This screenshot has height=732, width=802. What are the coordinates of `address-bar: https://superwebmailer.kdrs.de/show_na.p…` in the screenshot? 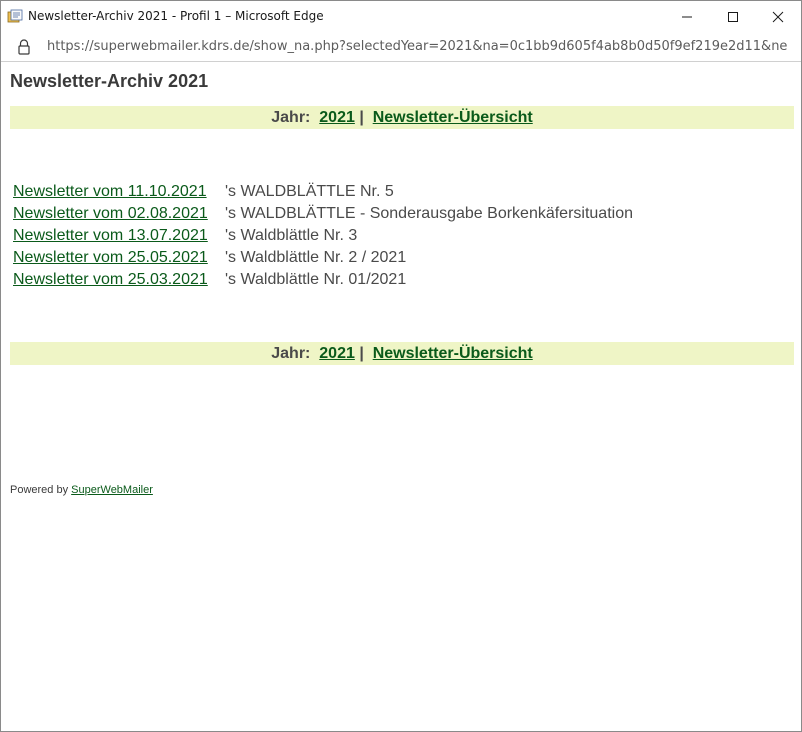 It's located at (401, 47).